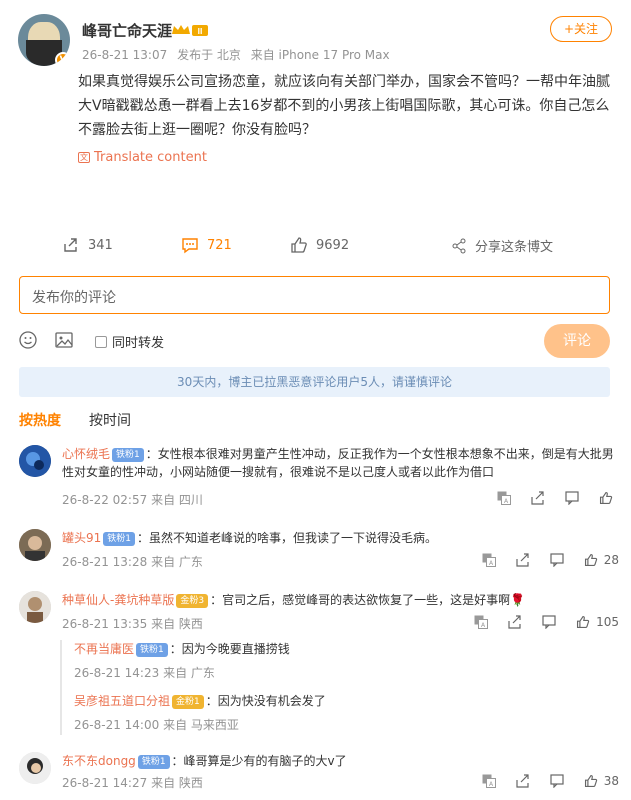 This screenshot has width=631, height=800. What do you see at coordinates (40, 420) in the screenshot?
I see `tab-hot: 按热度` at bounding box center [40, 420].